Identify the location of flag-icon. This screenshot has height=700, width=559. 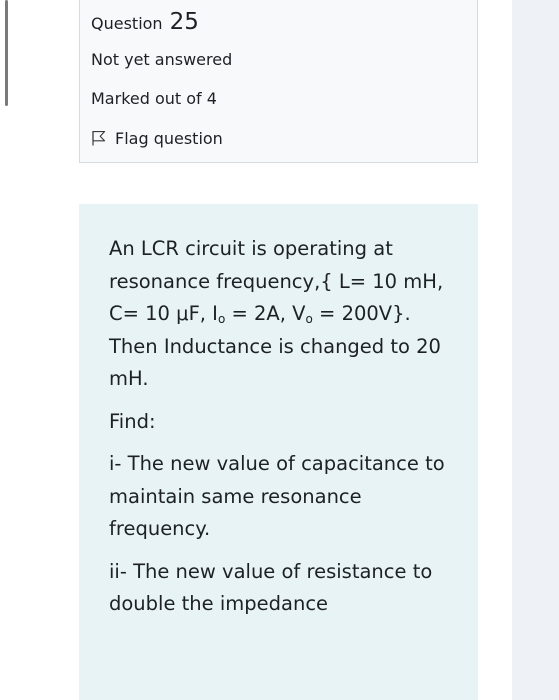
(98, 138).